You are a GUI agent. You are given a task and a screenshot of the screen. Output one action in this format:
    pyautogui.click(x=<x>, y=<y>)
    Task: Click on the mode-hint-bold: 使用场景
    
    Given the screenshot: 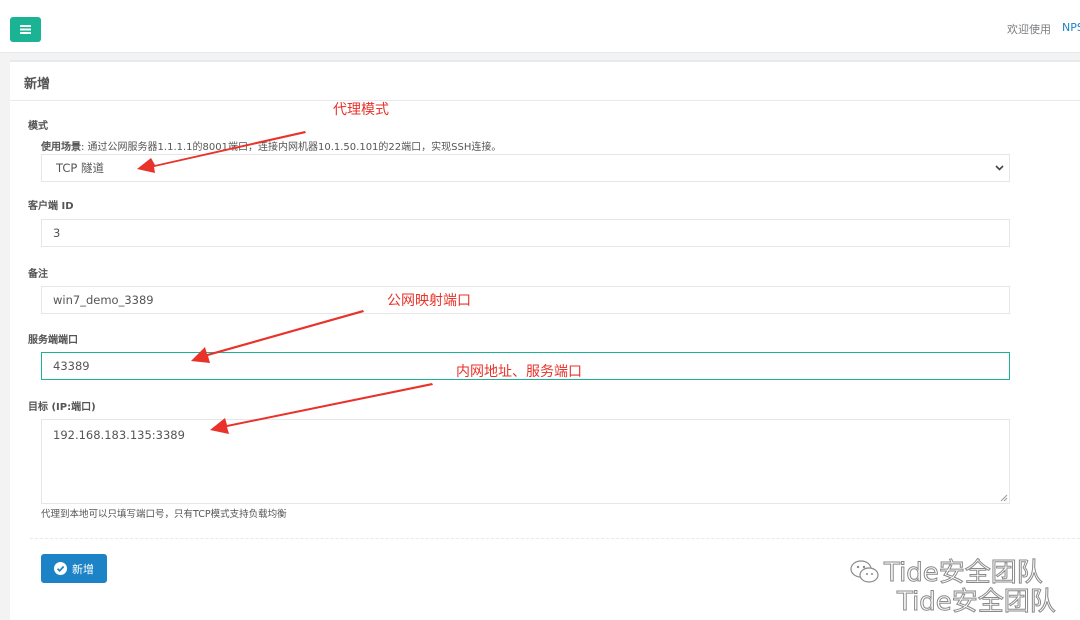 What is the action you would take?
    pyautogui.click(x=61, y=147)
    